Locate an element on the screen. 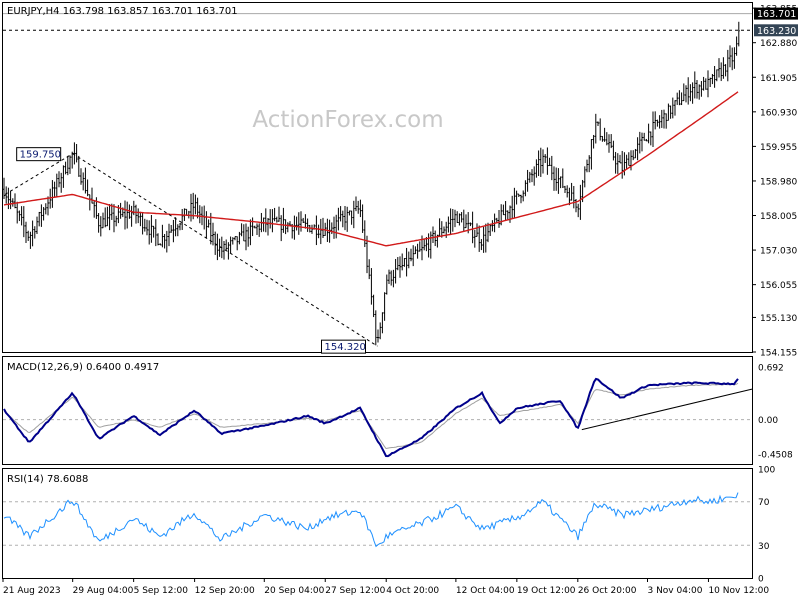  x-tick-label: 21 Aug 2023 is located at coordinates (32, 591).